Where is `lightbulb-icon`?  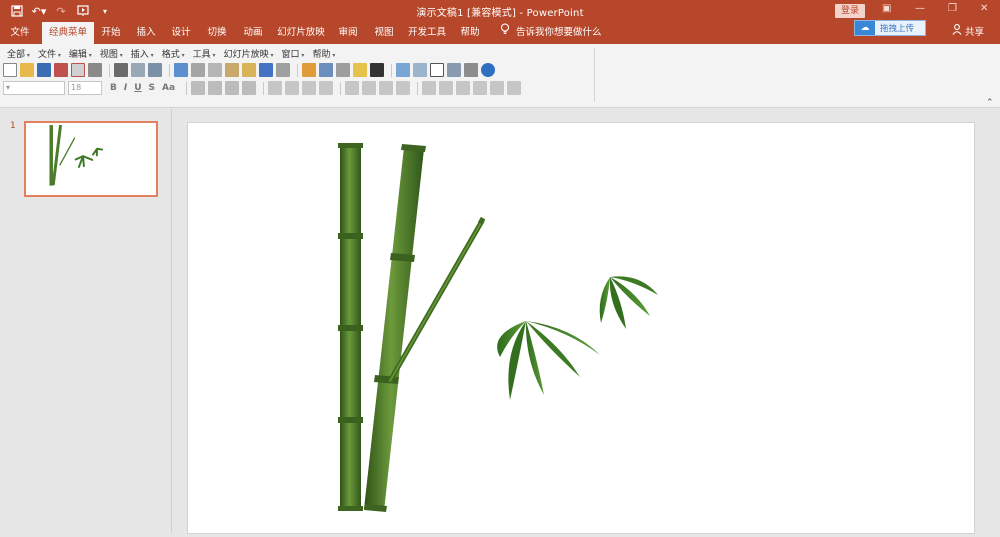 lightbulb-icon is located at coordinates (505, 33).